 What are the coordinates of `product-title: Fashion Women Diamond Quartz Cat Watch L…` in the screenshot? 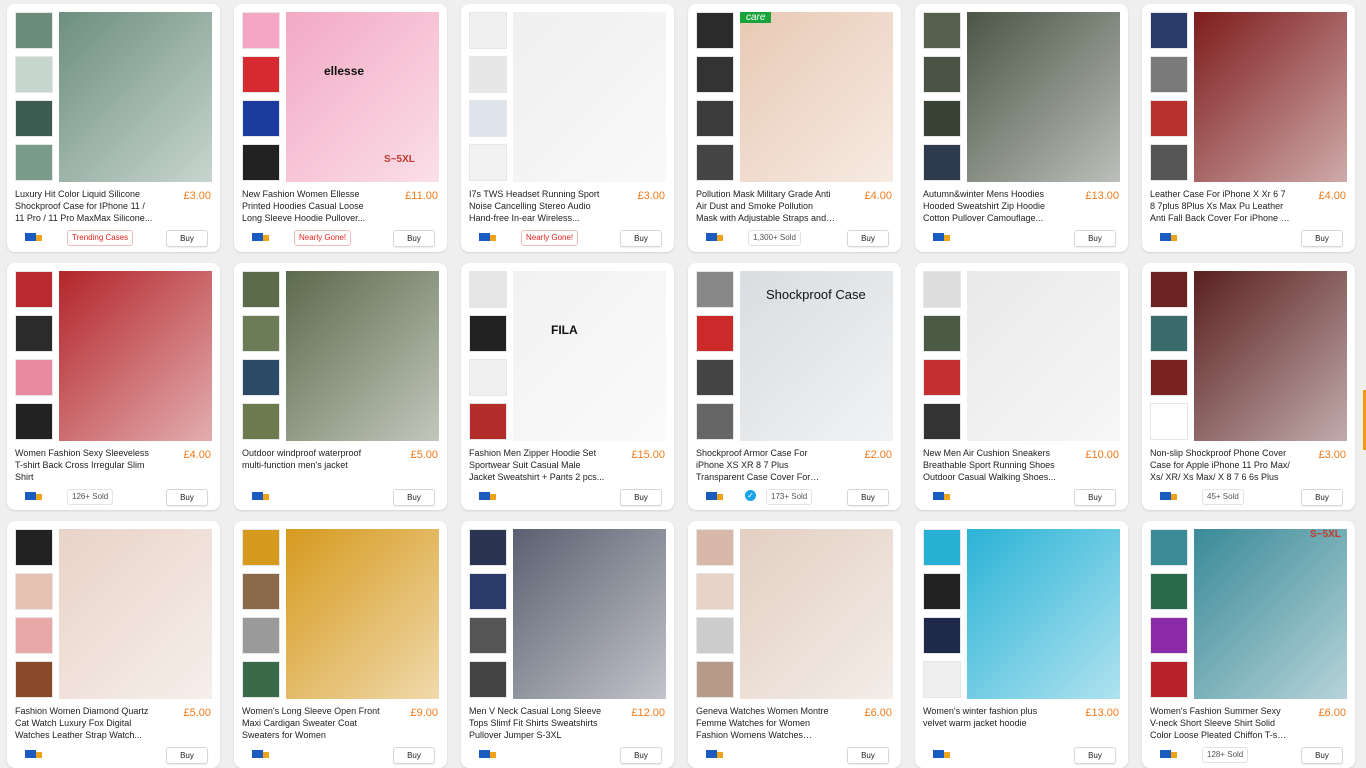 It's located at (85, 723).